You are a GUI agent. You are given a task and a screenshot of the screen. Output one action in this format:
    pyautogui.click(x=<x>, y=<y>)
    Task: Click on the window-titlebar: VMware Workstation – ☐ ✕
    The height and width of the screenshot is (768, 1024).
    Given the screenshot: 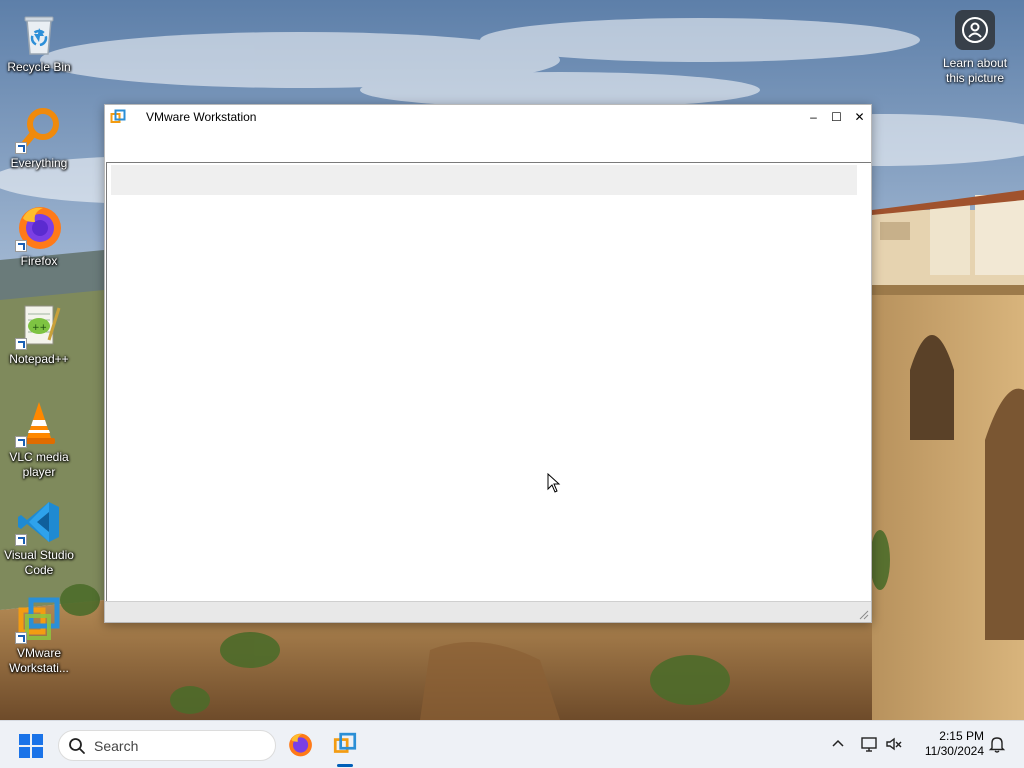 What is the action you would take?
    pyautogui.click(x=488, y=117)
    